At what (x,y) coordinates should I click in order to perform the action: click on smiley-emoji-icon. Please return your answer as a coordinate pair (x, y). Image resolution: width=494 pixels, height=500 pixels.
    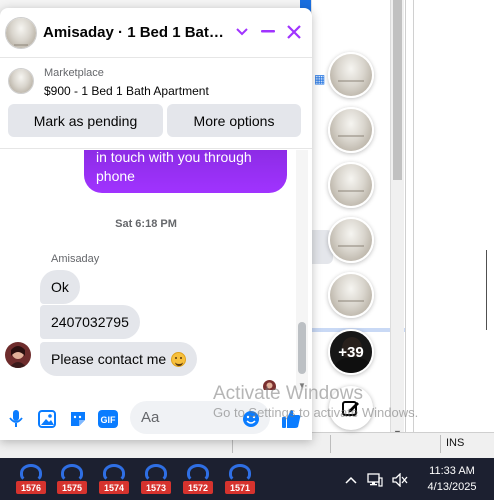
    Looking at the image, I should click on (179, 359).